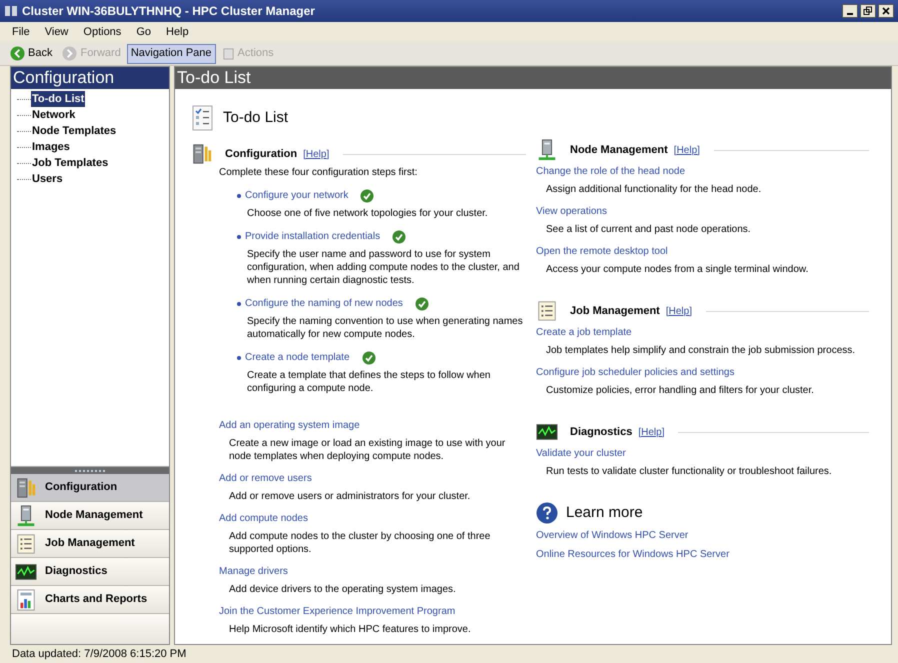 This screenshot has width=898, height=663. I want to click on learn-more-link: Overview of Windows HPC Server, so click(612, 535).